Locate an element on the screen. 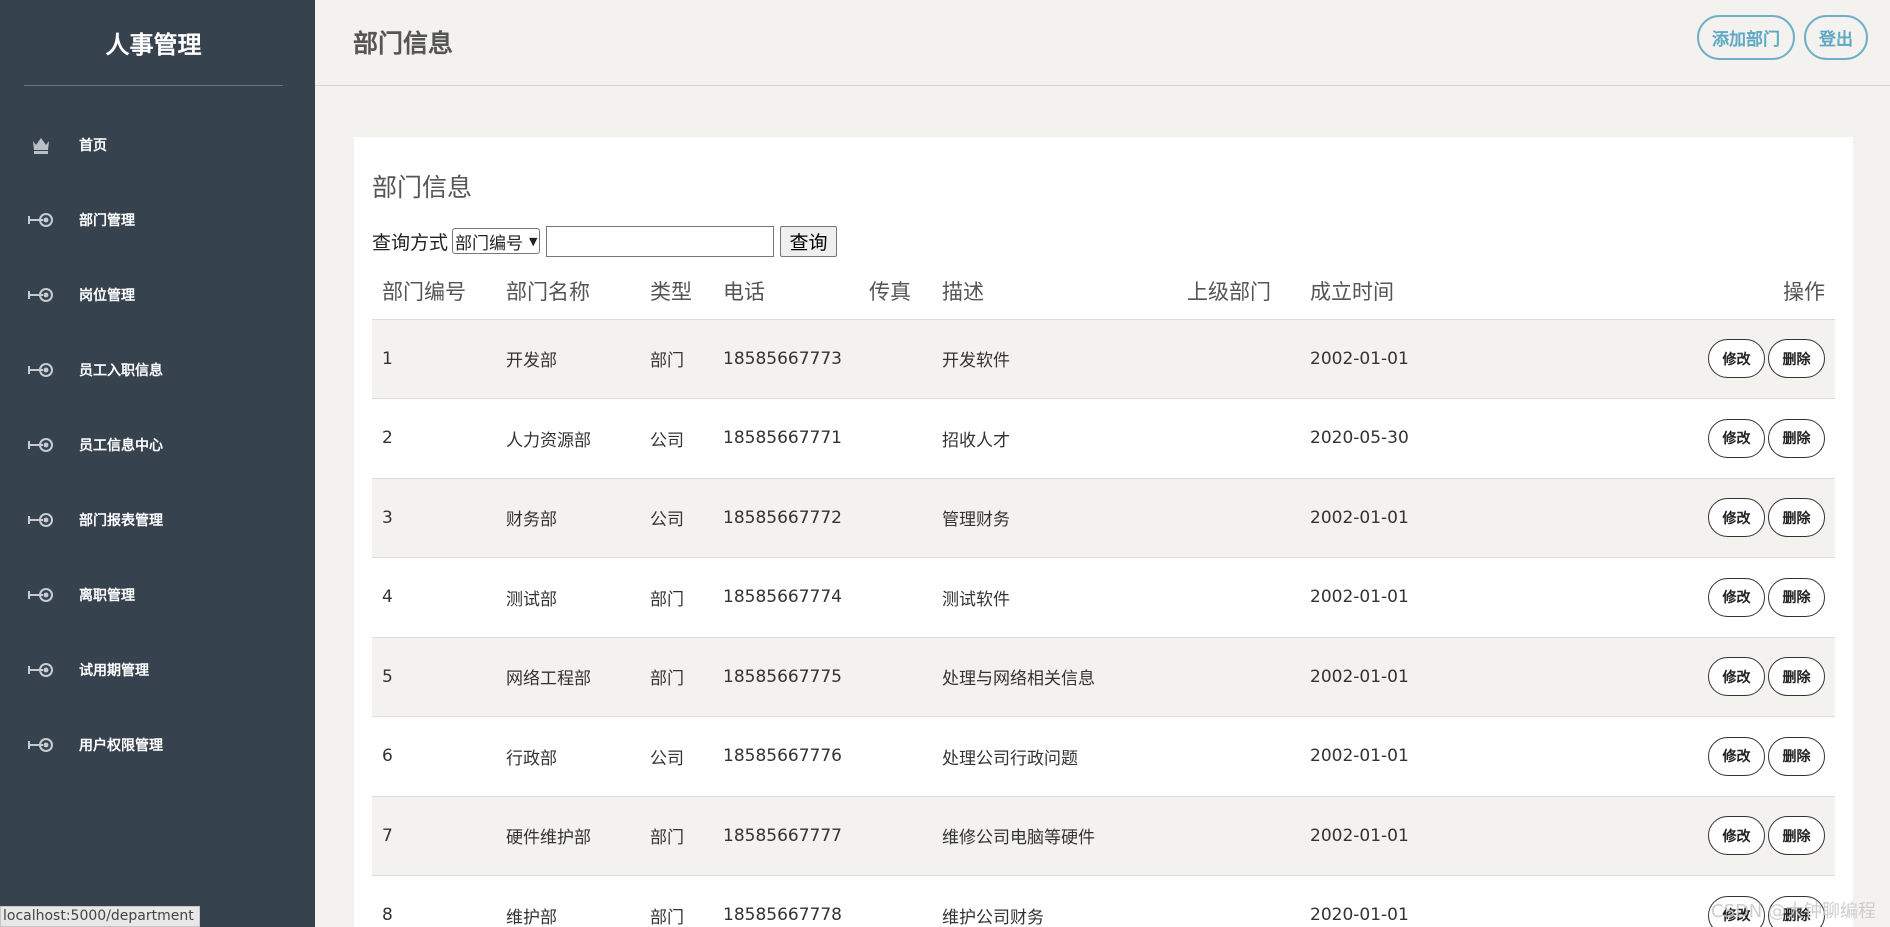  search-row: 查询方式 部门编号 ▼ 查询 is located at coordinates (1103, 241).